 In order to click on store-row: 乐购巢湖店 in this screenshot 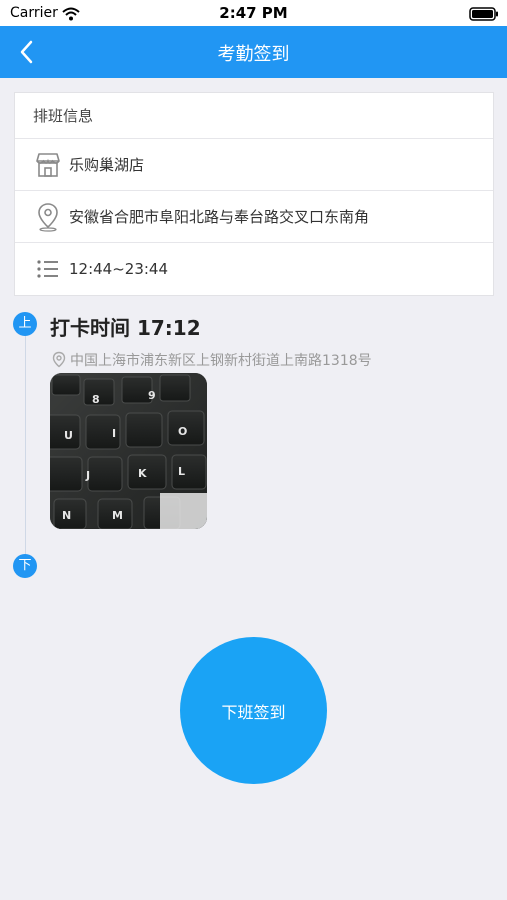, I will do `click(254, 165)`.